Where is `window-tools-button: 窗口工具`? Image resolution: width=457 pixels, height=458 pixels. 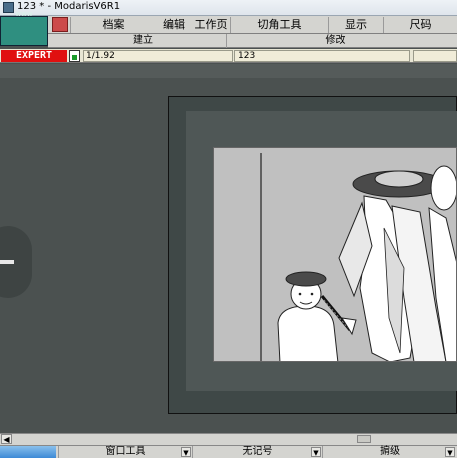
window-tools-button: 窗口工具 is located at coordinates (125, 452).